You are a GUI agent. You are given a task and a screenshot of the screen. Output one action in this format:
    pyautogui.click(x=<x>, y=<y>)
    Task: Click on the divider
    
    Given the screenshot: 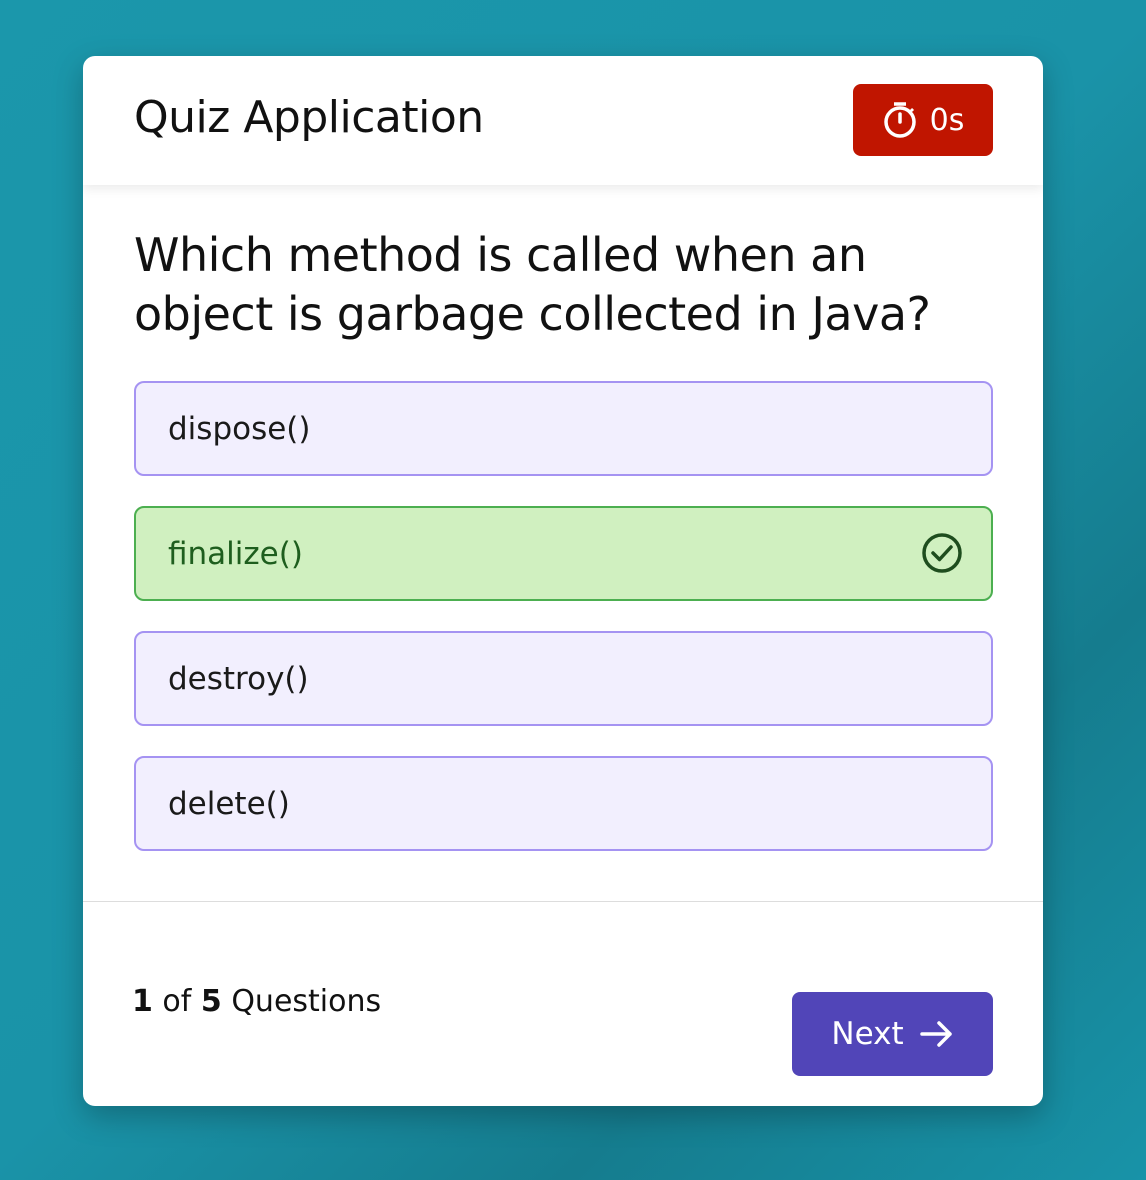 What is the action you would take?
    pyautogui.click(x=563, y=901)
    